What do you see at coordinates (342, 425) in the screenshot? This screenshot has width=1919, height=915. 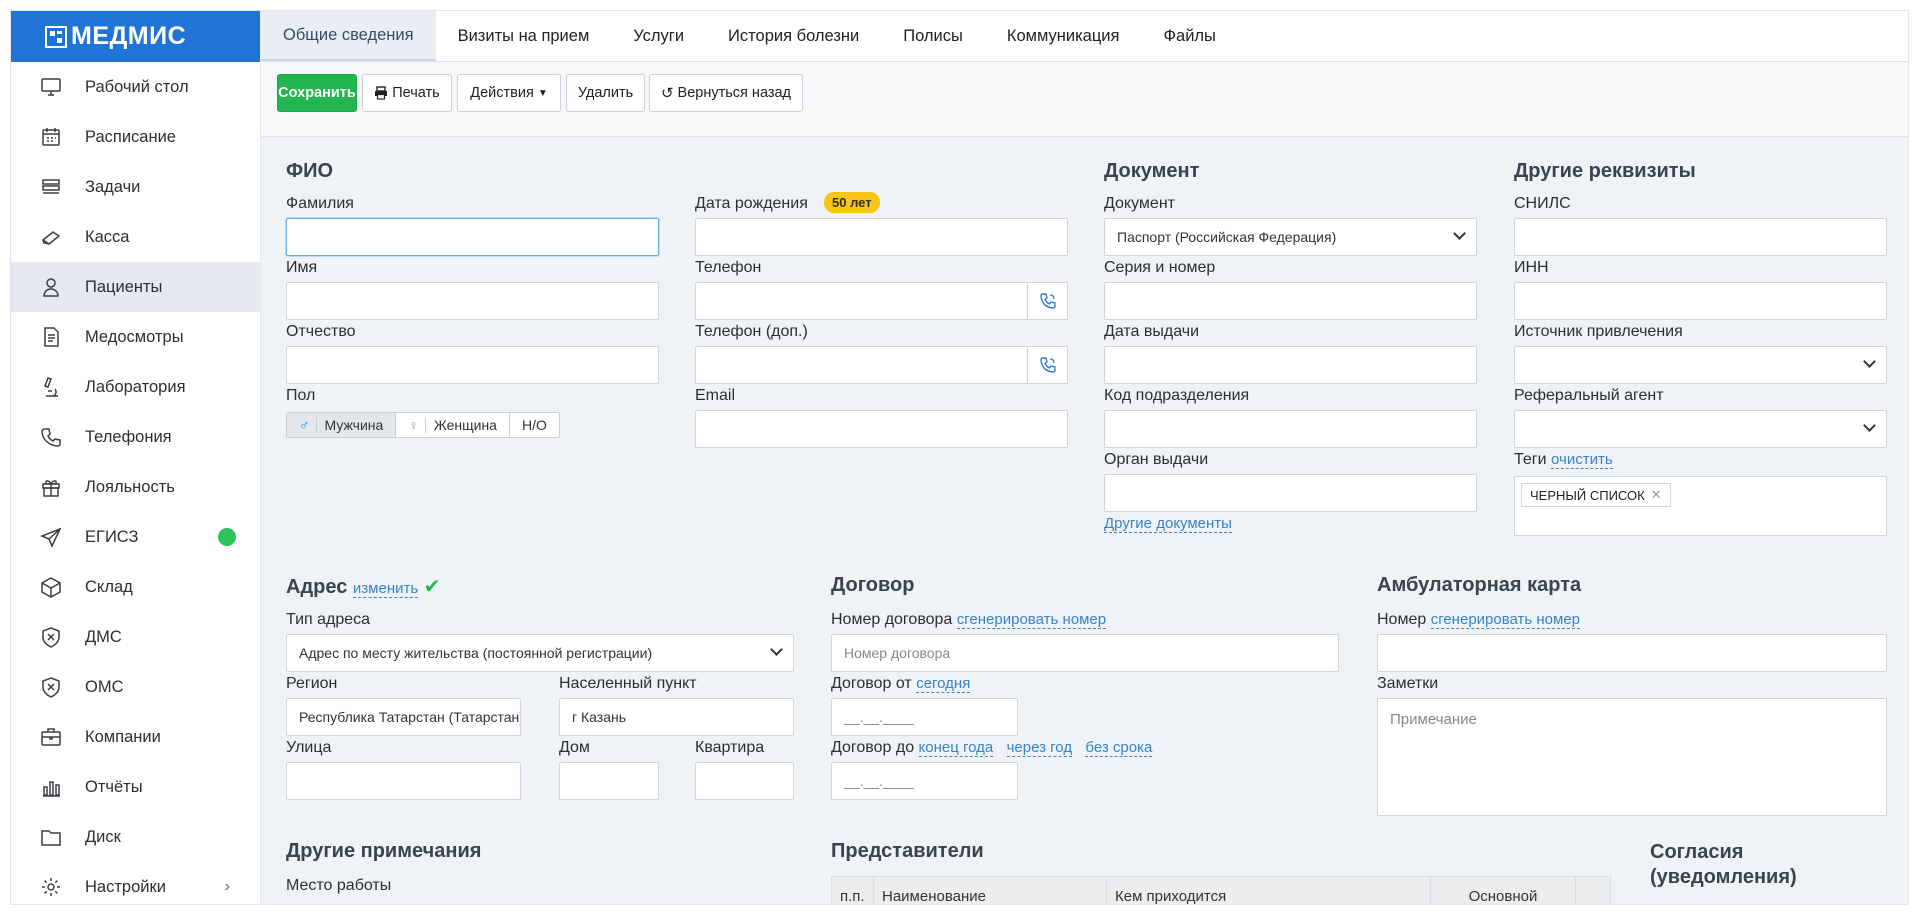 I see `gender-male-option: ♂ Мужчина` at bounding box center [342, 425].